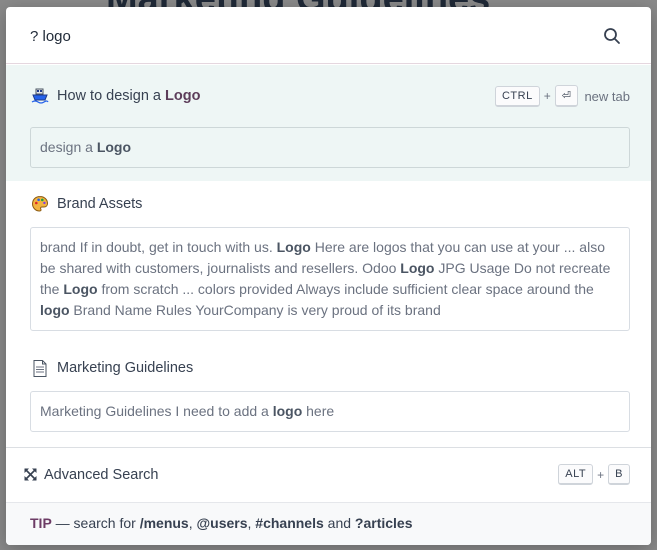 The height and width of the screenshot is (550, 657). What do you see at coordinates (619, 474) in the screenshot?
I see `kbd-b: B` at bounding box center [619, 474].